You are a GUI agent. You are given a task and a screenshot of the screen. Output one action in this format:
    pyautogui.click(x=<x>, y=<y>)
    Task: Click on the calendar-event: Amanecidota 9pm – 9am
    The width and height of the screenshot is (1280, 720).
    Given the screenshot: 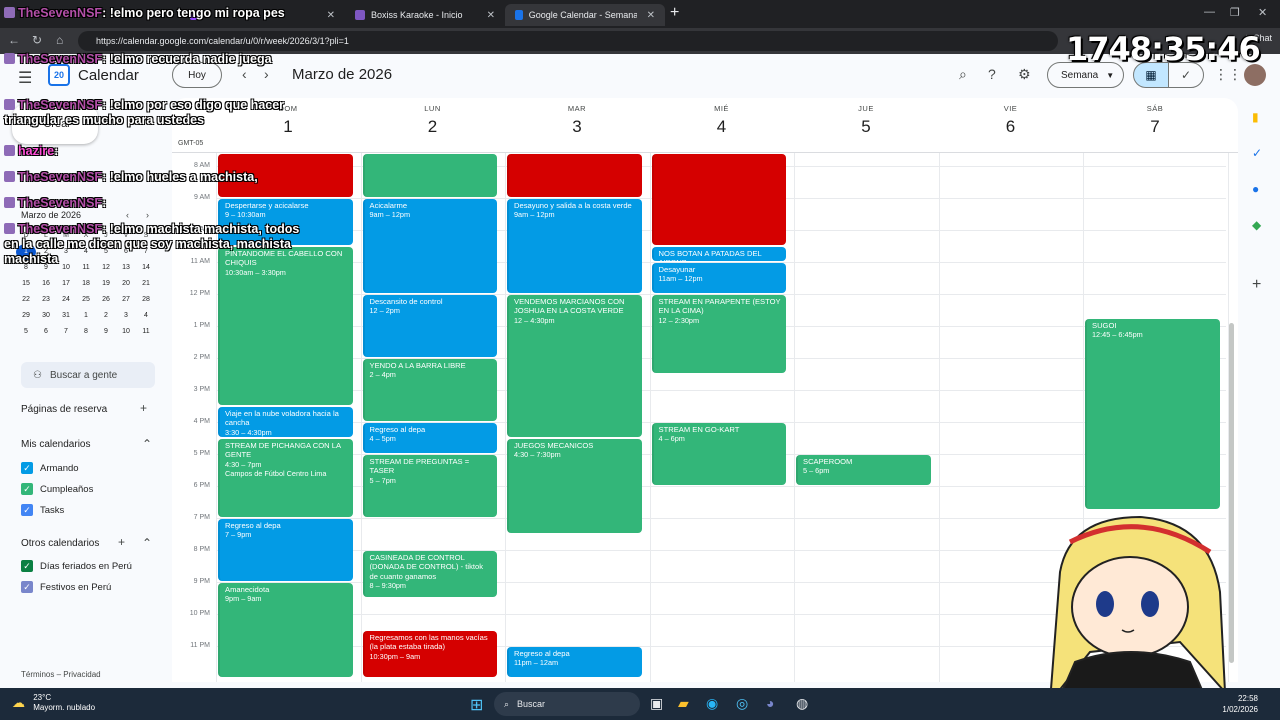 What is the action you would take?
    pyautogui.click(x=285, y=629)
    